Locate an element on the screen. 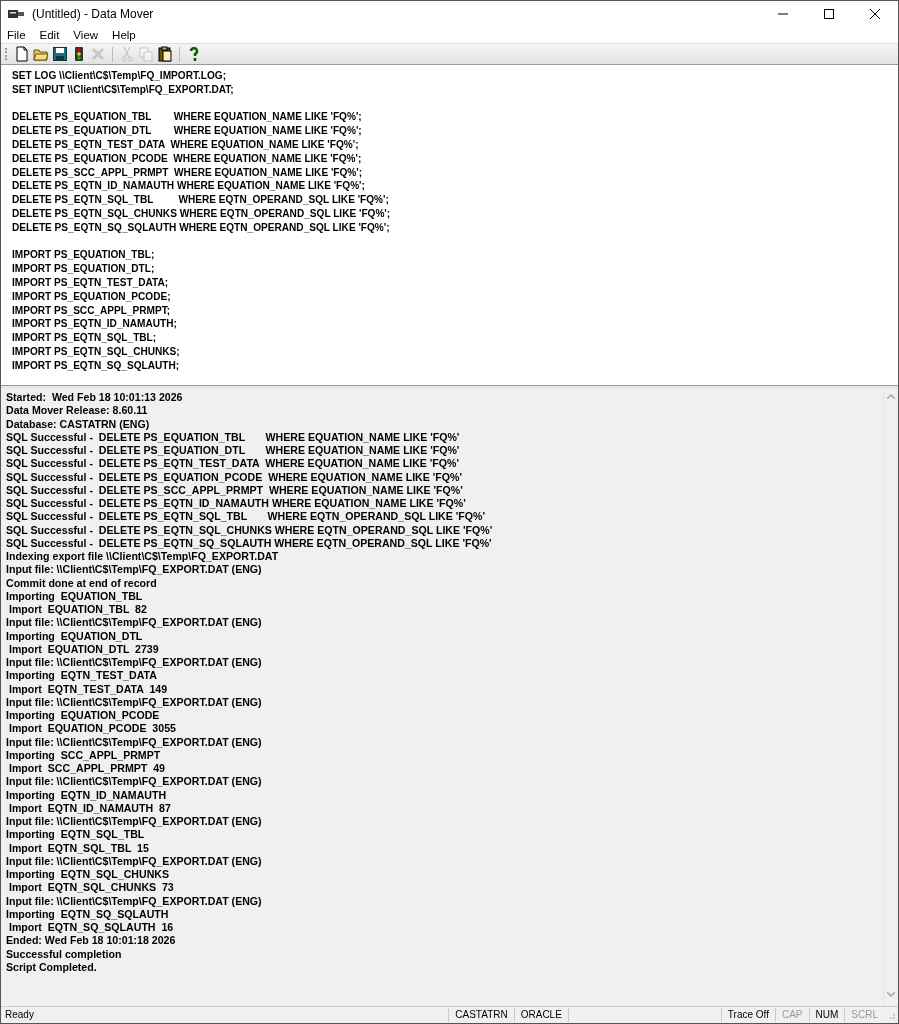 The width and height of the screenshot is (899, 1024). log-line: SQL Successful - DELETE PS_EQTN_SQL_CHUNKS WHERE EQTN_OPERAND_SQL LIKE 'FQ%' is located at coordinates (249, 530).